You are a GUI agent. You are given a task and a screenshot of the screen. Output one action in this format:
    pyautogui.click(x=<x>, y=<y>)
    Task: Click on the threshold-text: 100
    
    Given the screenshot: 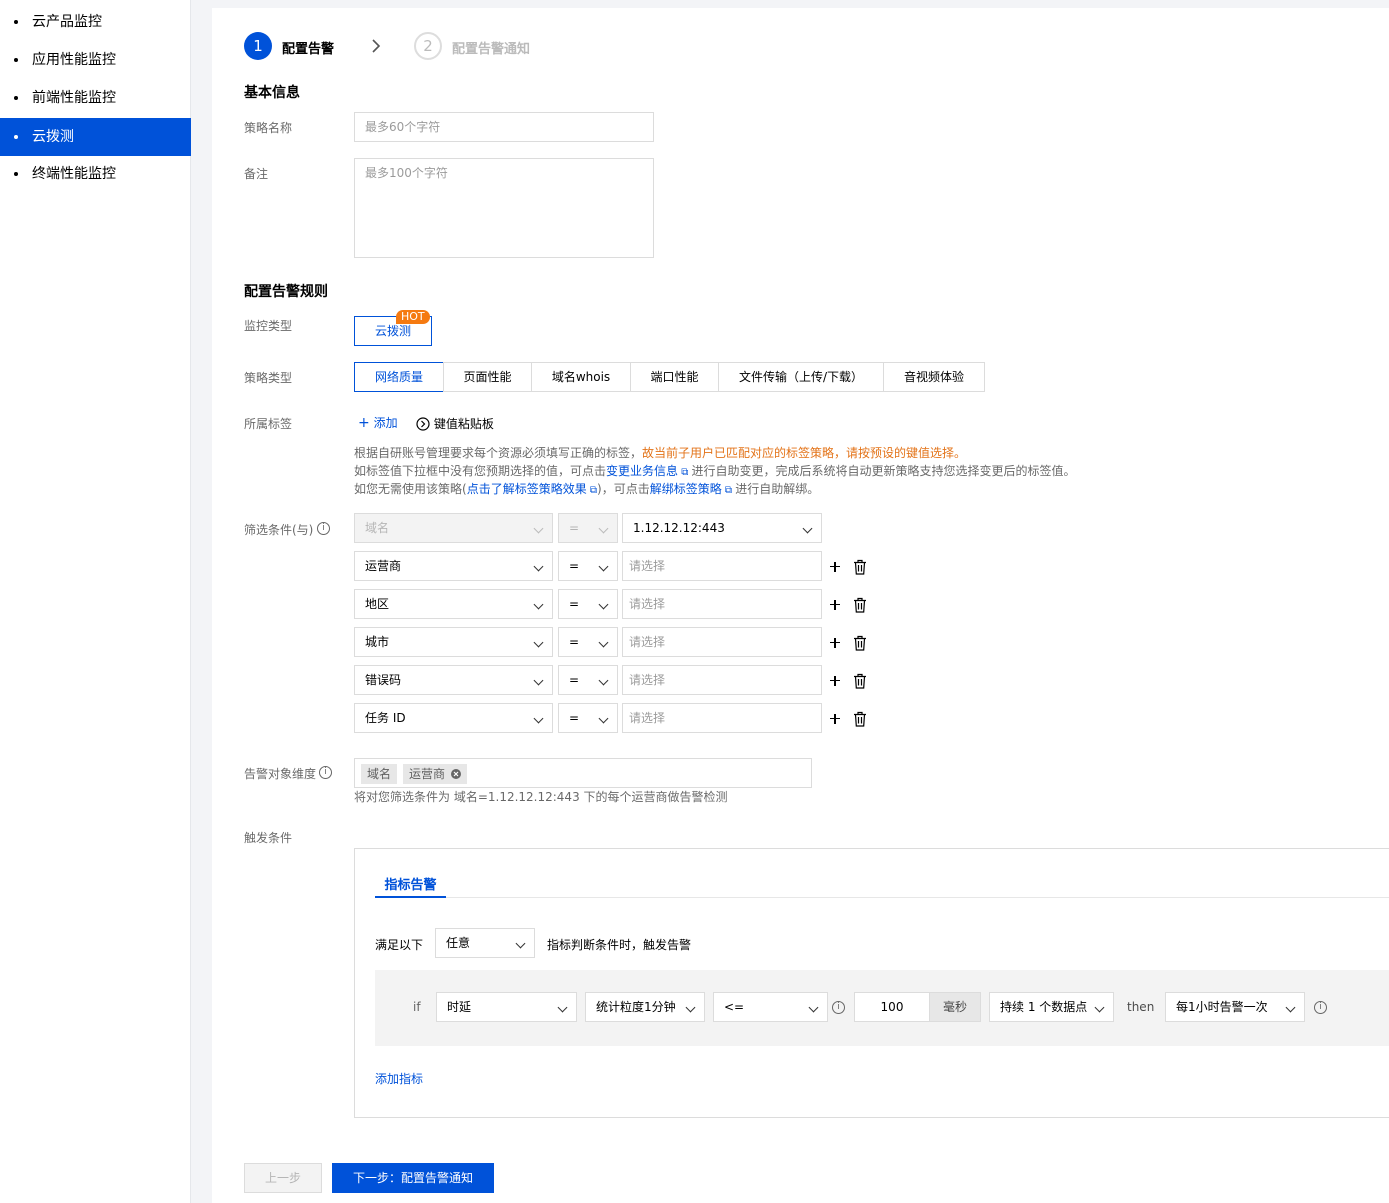 What is the action you would take?
    pyautogui.click(x=892, y=1007)
    